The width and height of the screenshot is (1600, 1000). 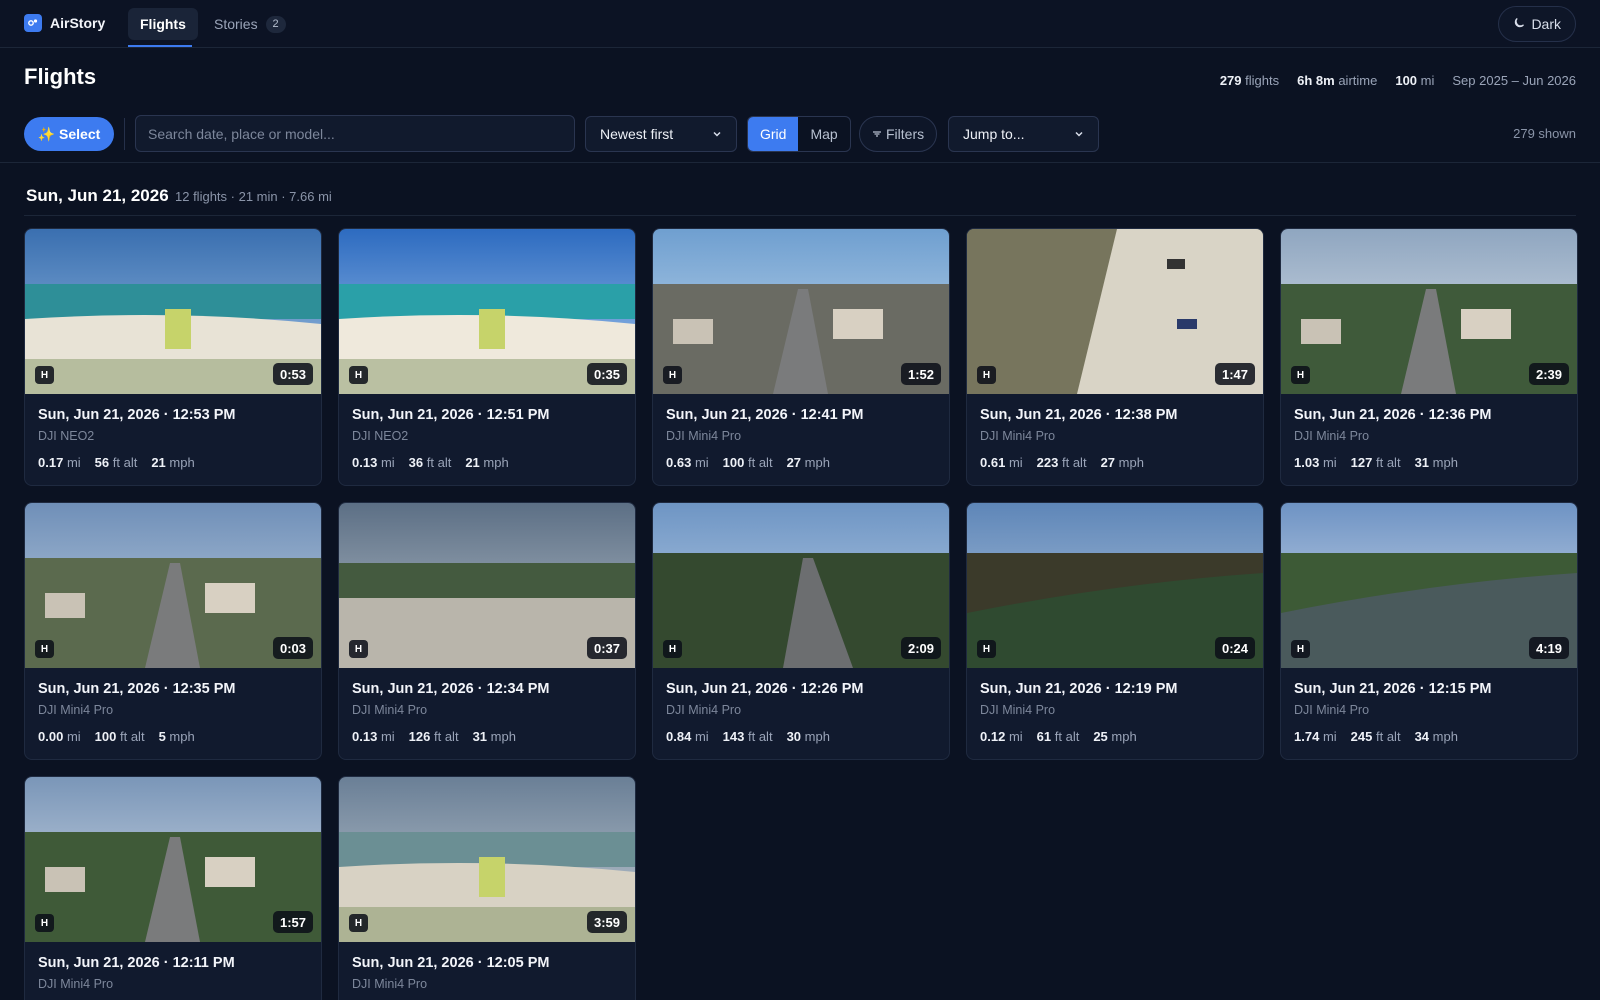 I want to click on flight-title: Sun, Jun 21, 2026 · 12:11 PM, so click(x=136, y=963).